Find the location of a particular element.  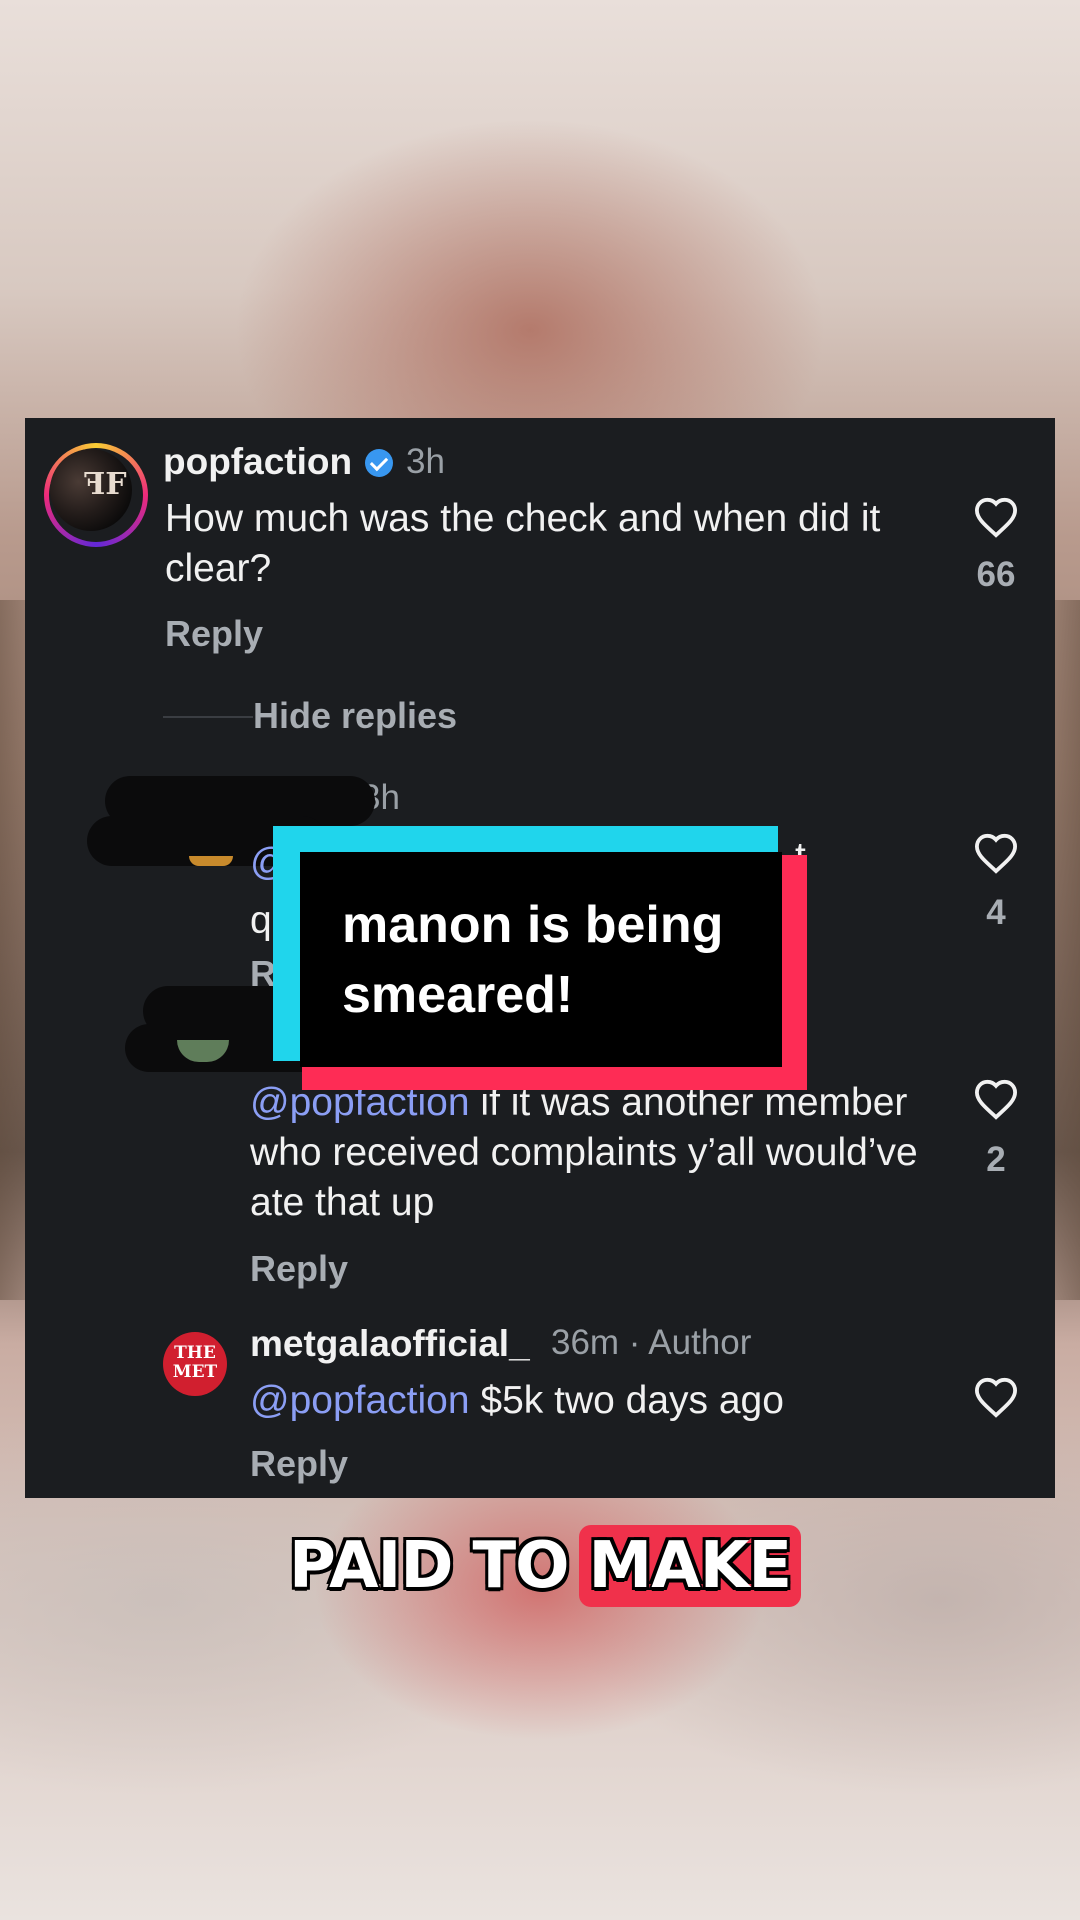

caption-word-highlighted: MAKE is located at coordinates (690, 1566).